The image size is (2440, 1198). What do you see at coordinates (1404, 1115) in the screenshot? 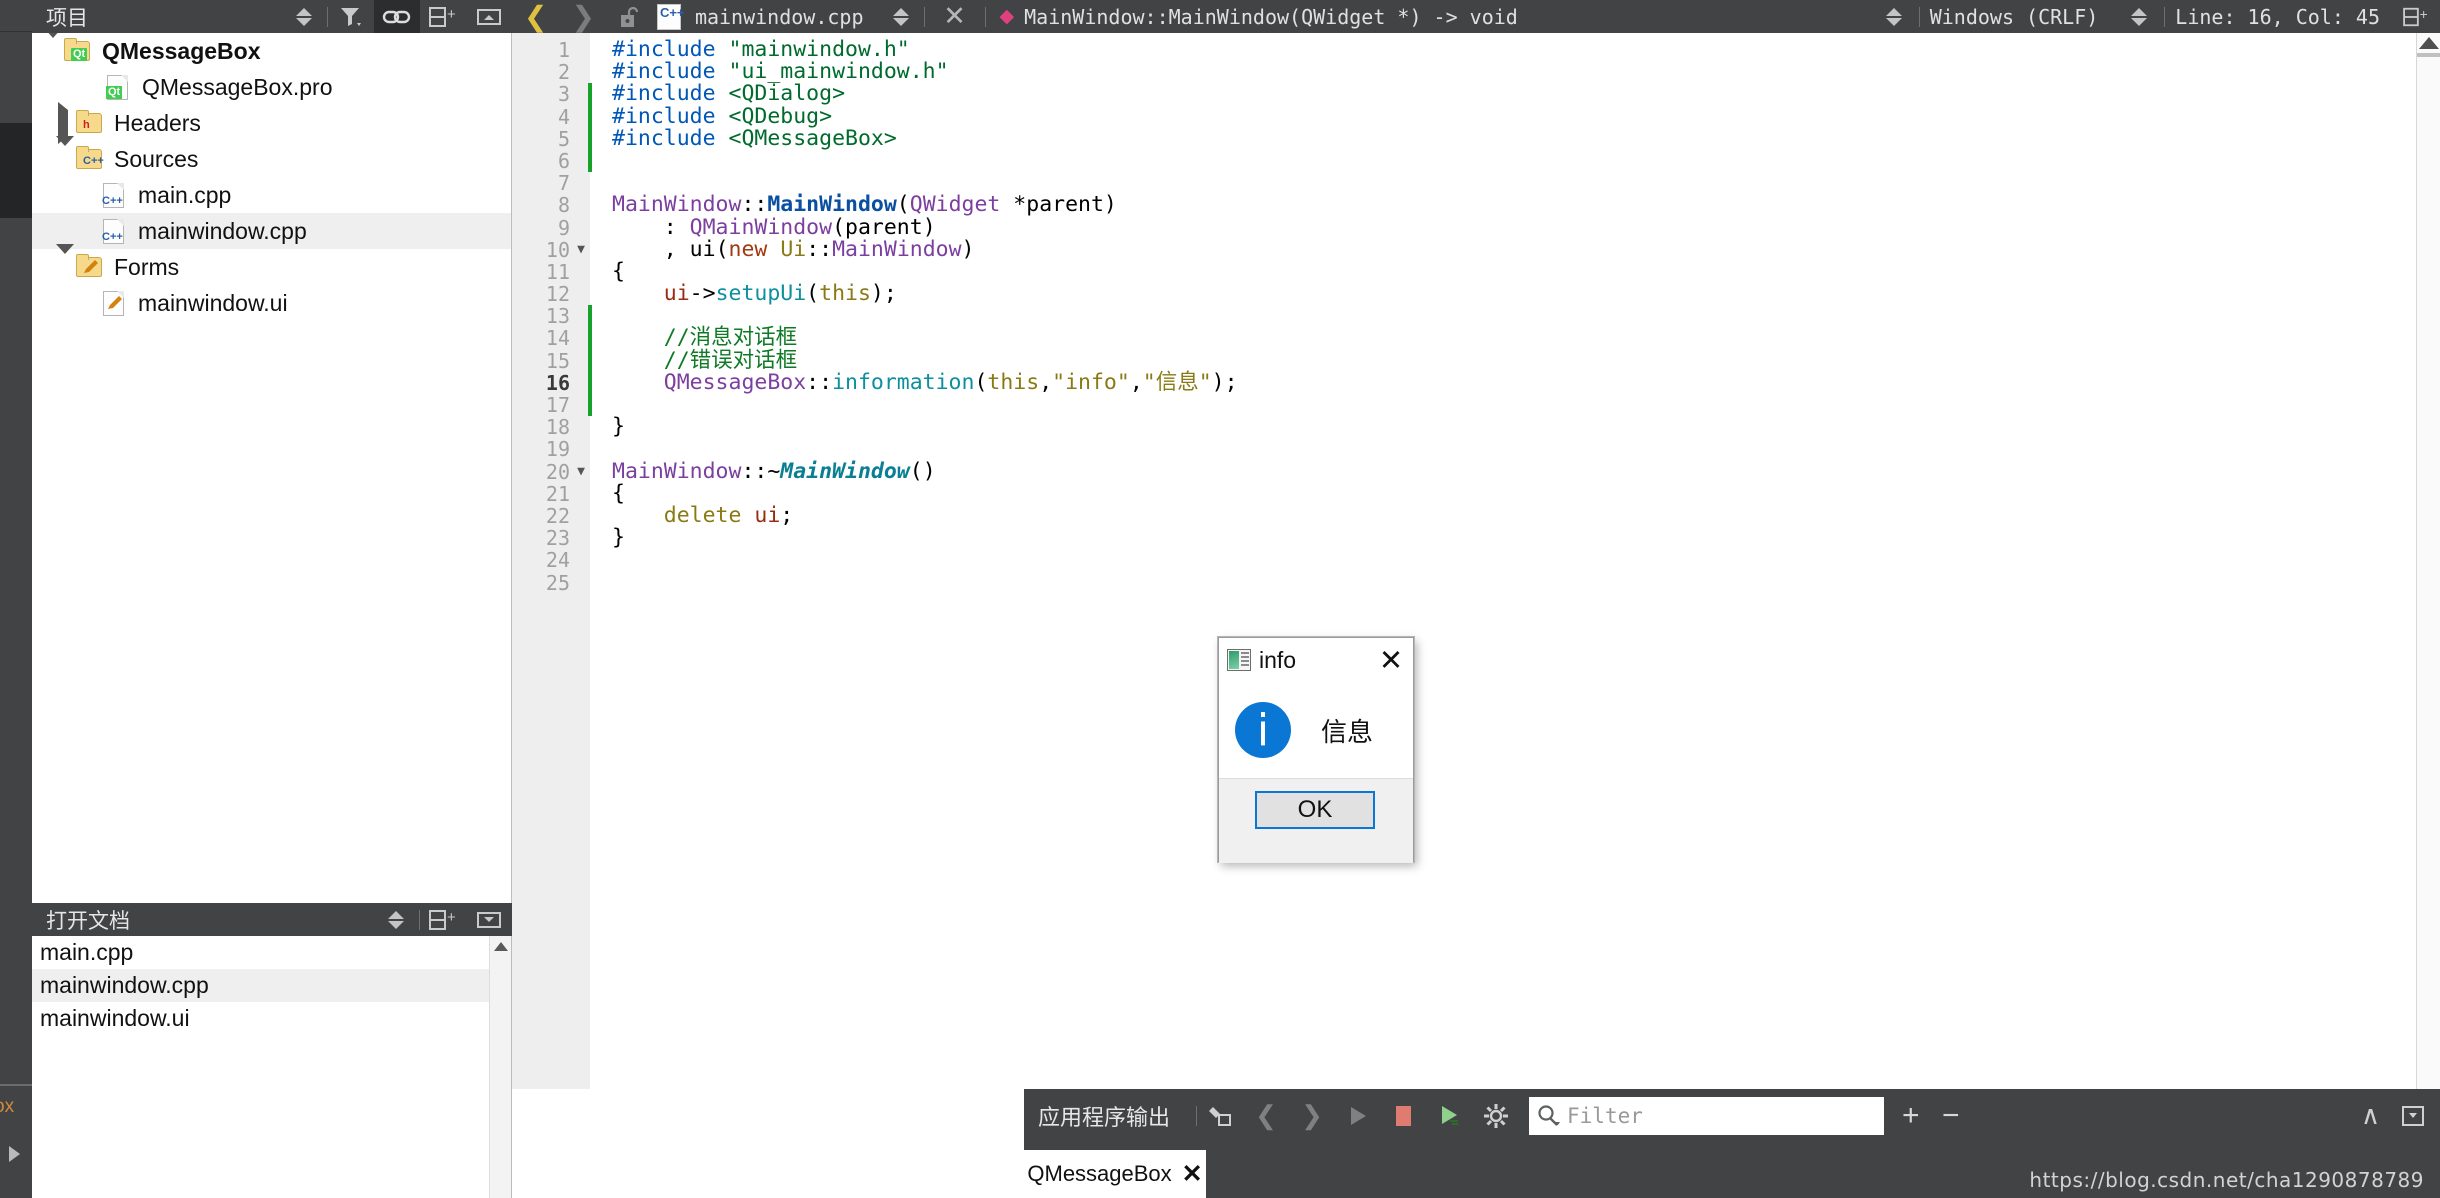
I see `stop-button` at bounding box center [1404, 1115].